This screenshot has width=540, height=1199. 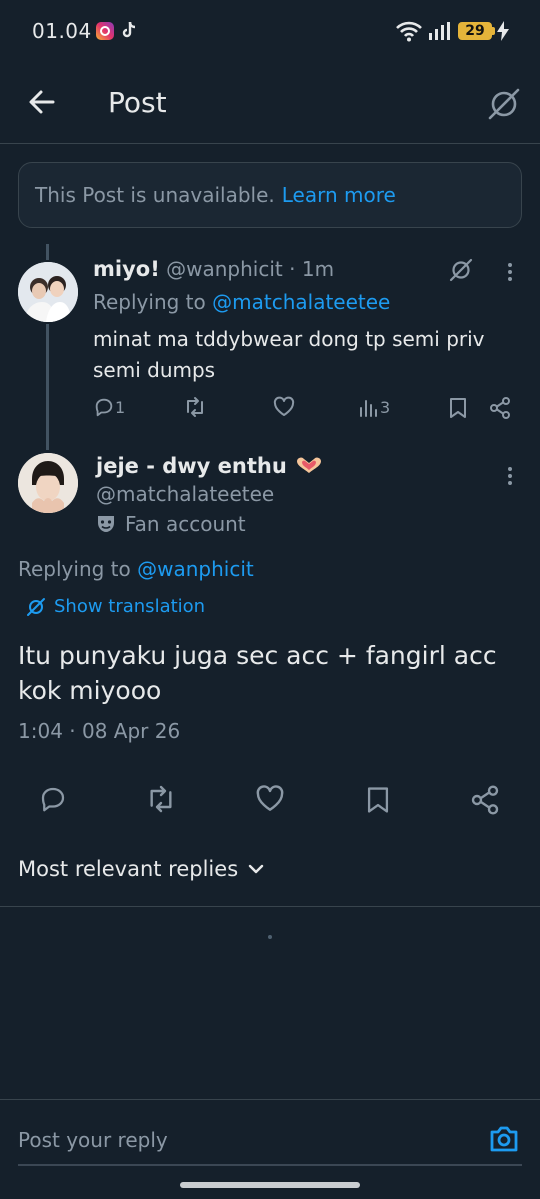 What do you see at coordinates (185, 524) in the screenshot?
I see `account-label: Fan account` at bounding box center [185, 524].